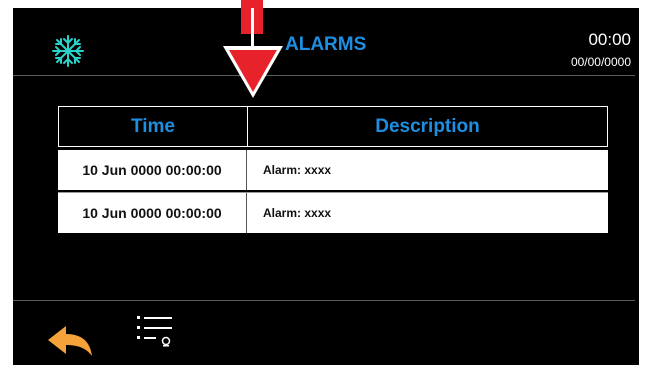 The image size is (651, 365). I want to click on snowflake-icon, so click(68, 51).